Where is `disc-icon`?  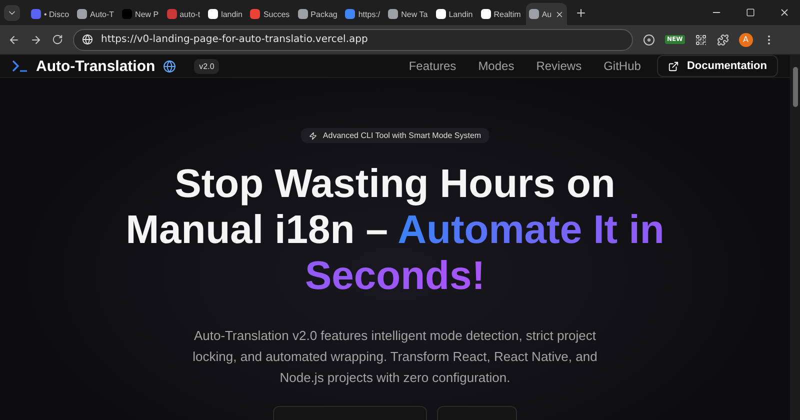 disc-icon is located at coordinates (649, 40).